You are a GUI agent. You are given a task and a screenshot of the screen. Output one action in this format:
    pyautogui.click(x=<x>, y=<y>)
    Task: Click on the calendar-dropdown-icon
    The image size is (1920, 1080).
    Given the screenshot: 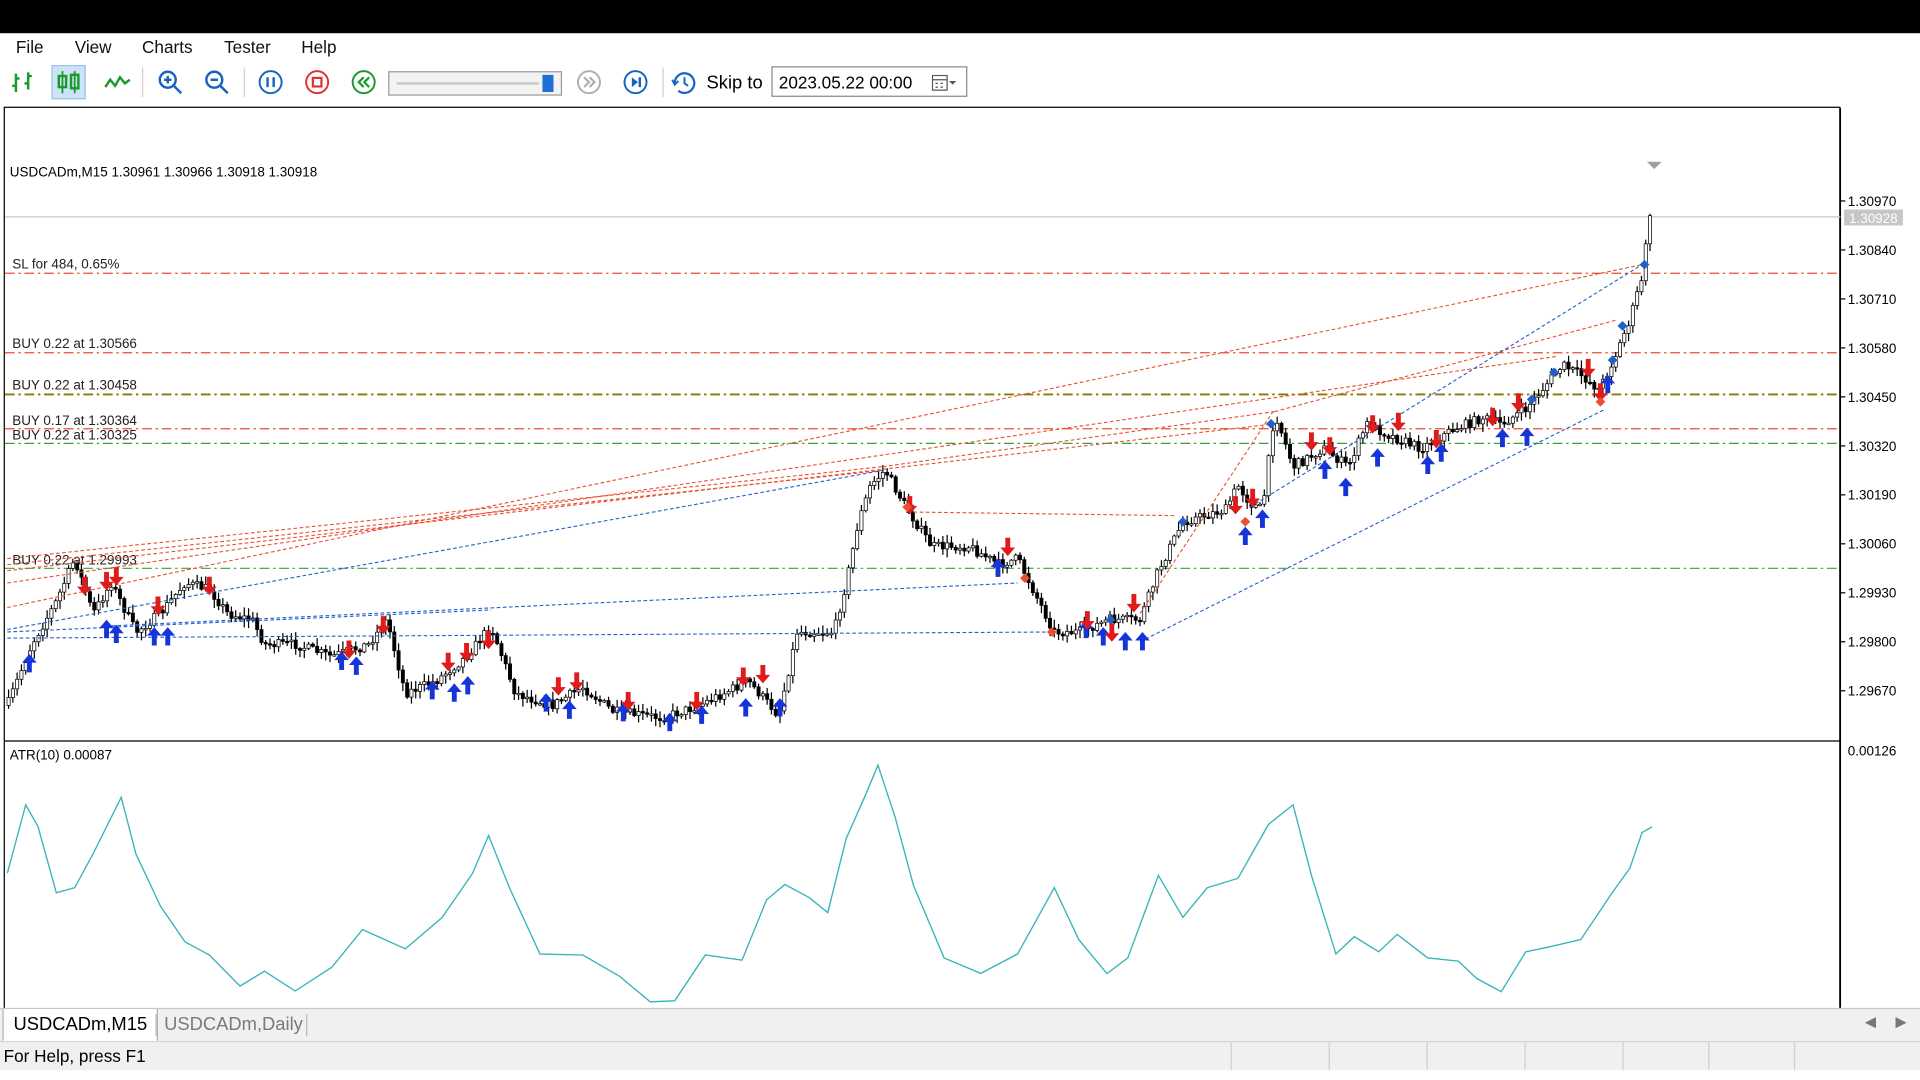 What is the action you would take?
    pyautogui.click(x=944, y=83)
    